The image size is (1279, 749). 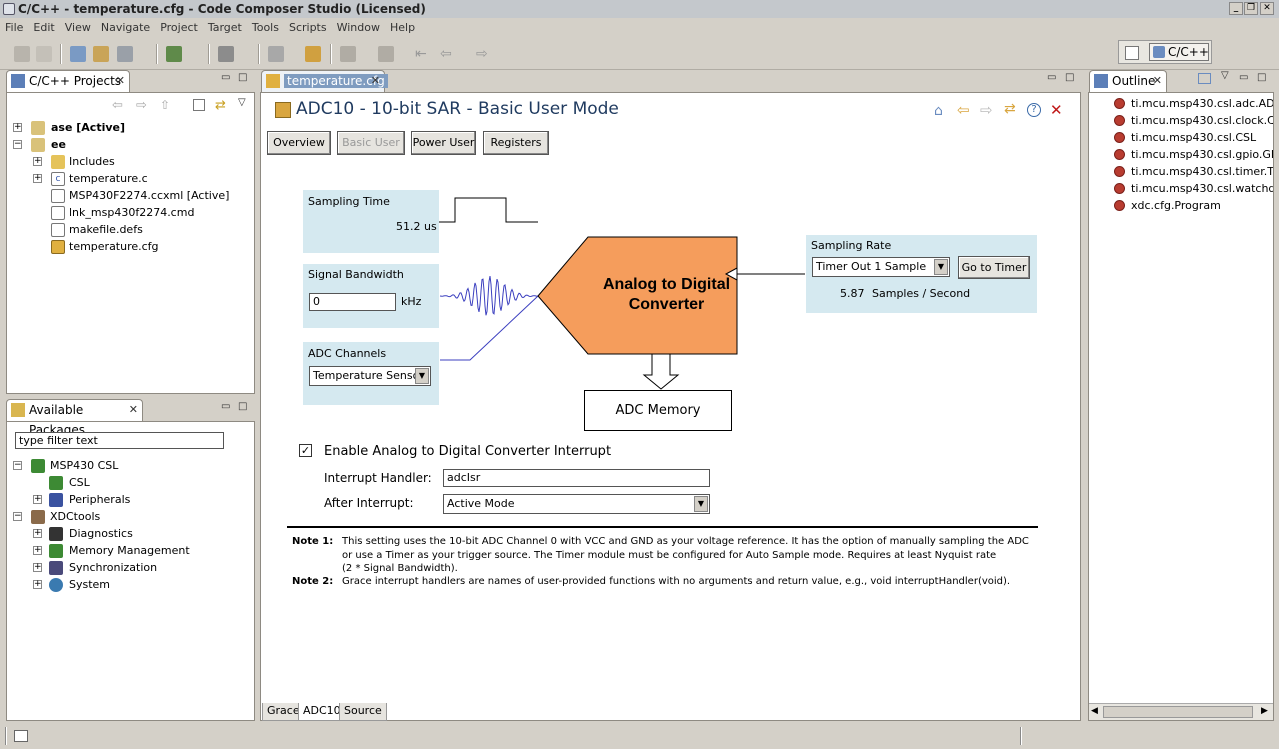 I want to click on tree-item-csl: CSL, so click(x=144, y=483).